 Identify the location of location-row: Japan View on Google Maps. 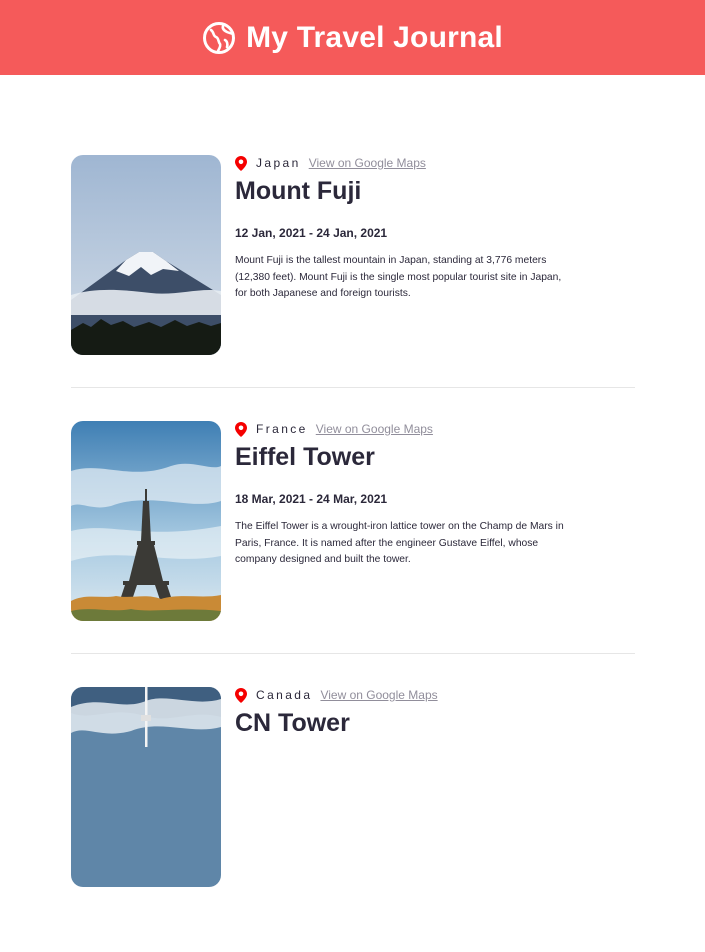
(400, 163).